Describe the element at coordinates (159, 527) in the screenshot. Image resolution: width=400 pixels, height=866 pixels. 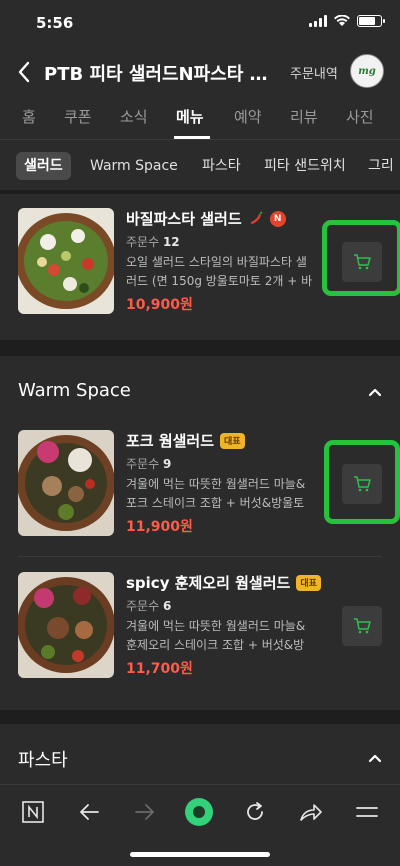
I see `menu-item-price: 11,900원` at that location.